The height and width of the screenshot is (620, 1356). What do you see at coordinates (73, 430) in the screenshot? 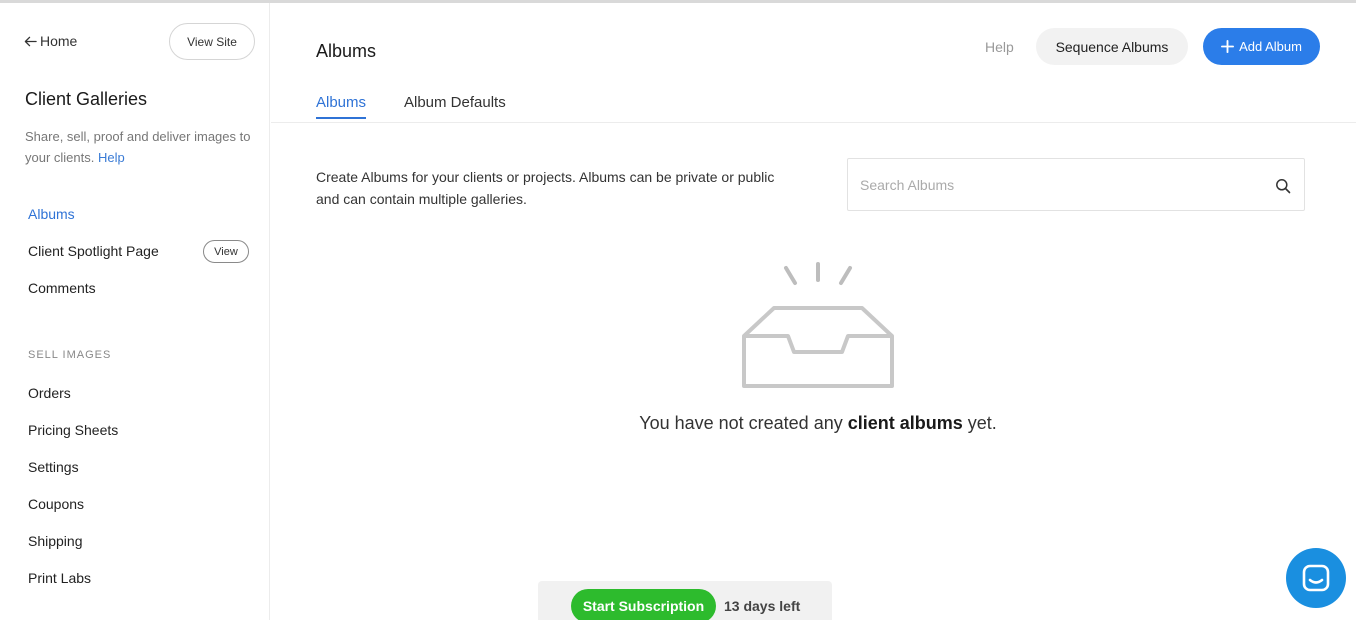
I see `sidebar-item-pricing-sheets: Pricing Sheets` at bounding box center [73, 430].